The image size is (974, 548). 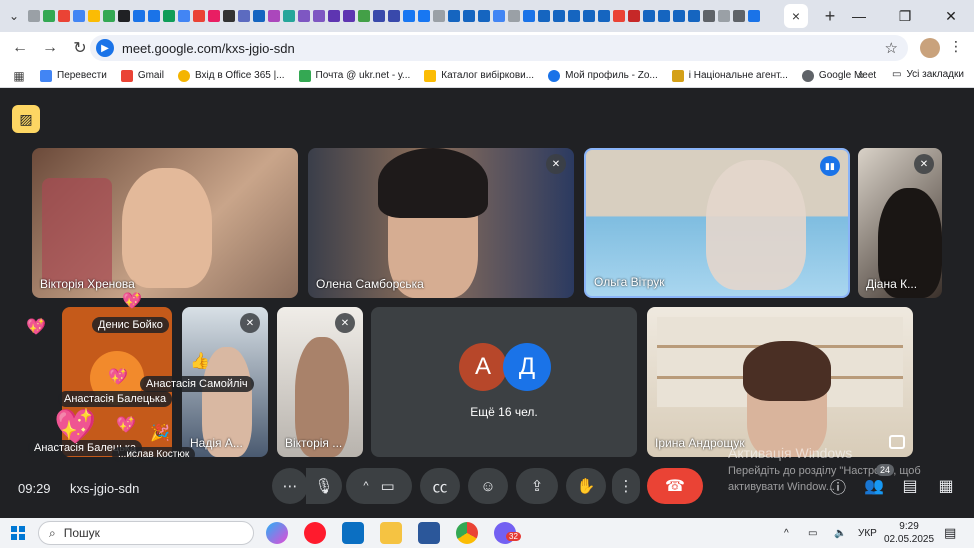 I want to click on background-effects-icon: ▨, so click(x=26, y=119).